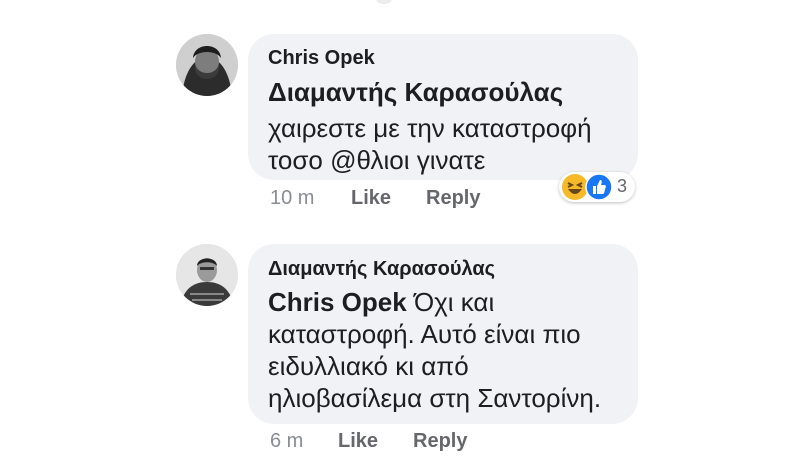  Describe the element at coordinates (430, 128) in the screenshot. I see `comment-text-line: χαιρεστε με την καταστροφή` at that location.